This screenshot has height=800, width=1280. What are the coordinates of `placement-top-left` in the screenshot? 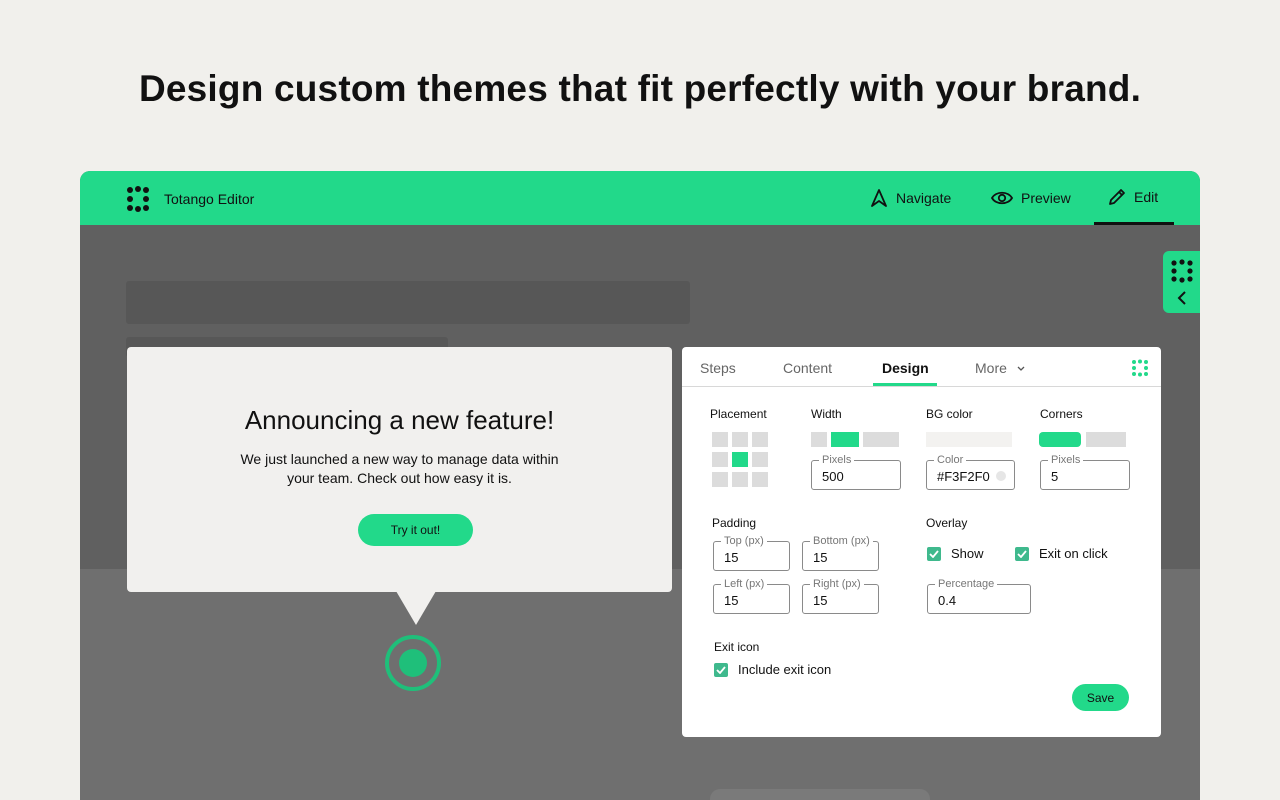 It's located at (720, 439).